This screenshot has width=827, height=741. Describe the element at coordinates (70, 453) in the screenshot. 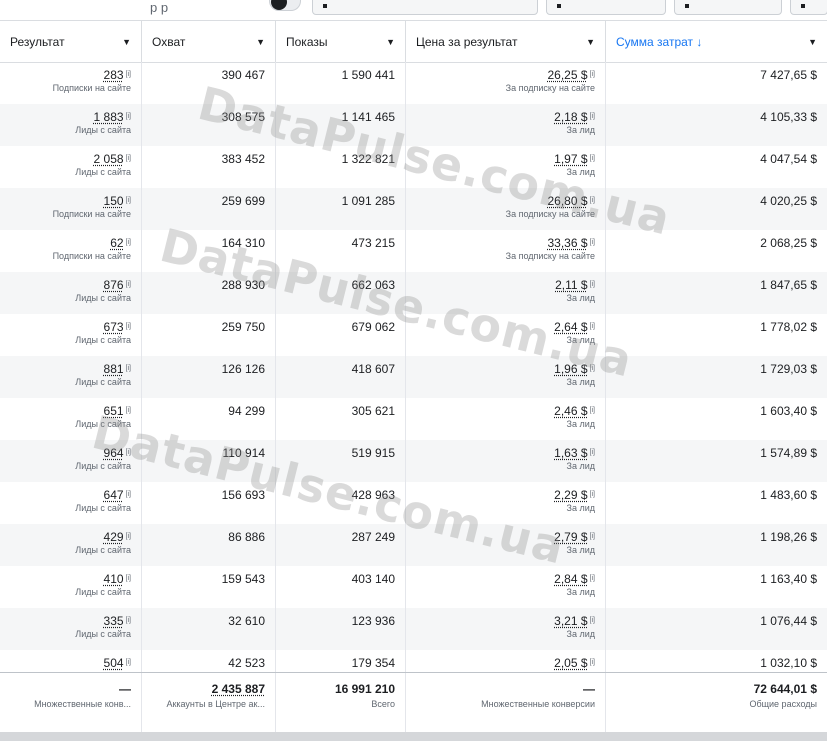

I see `cell-value: 964 [i]` at that location.